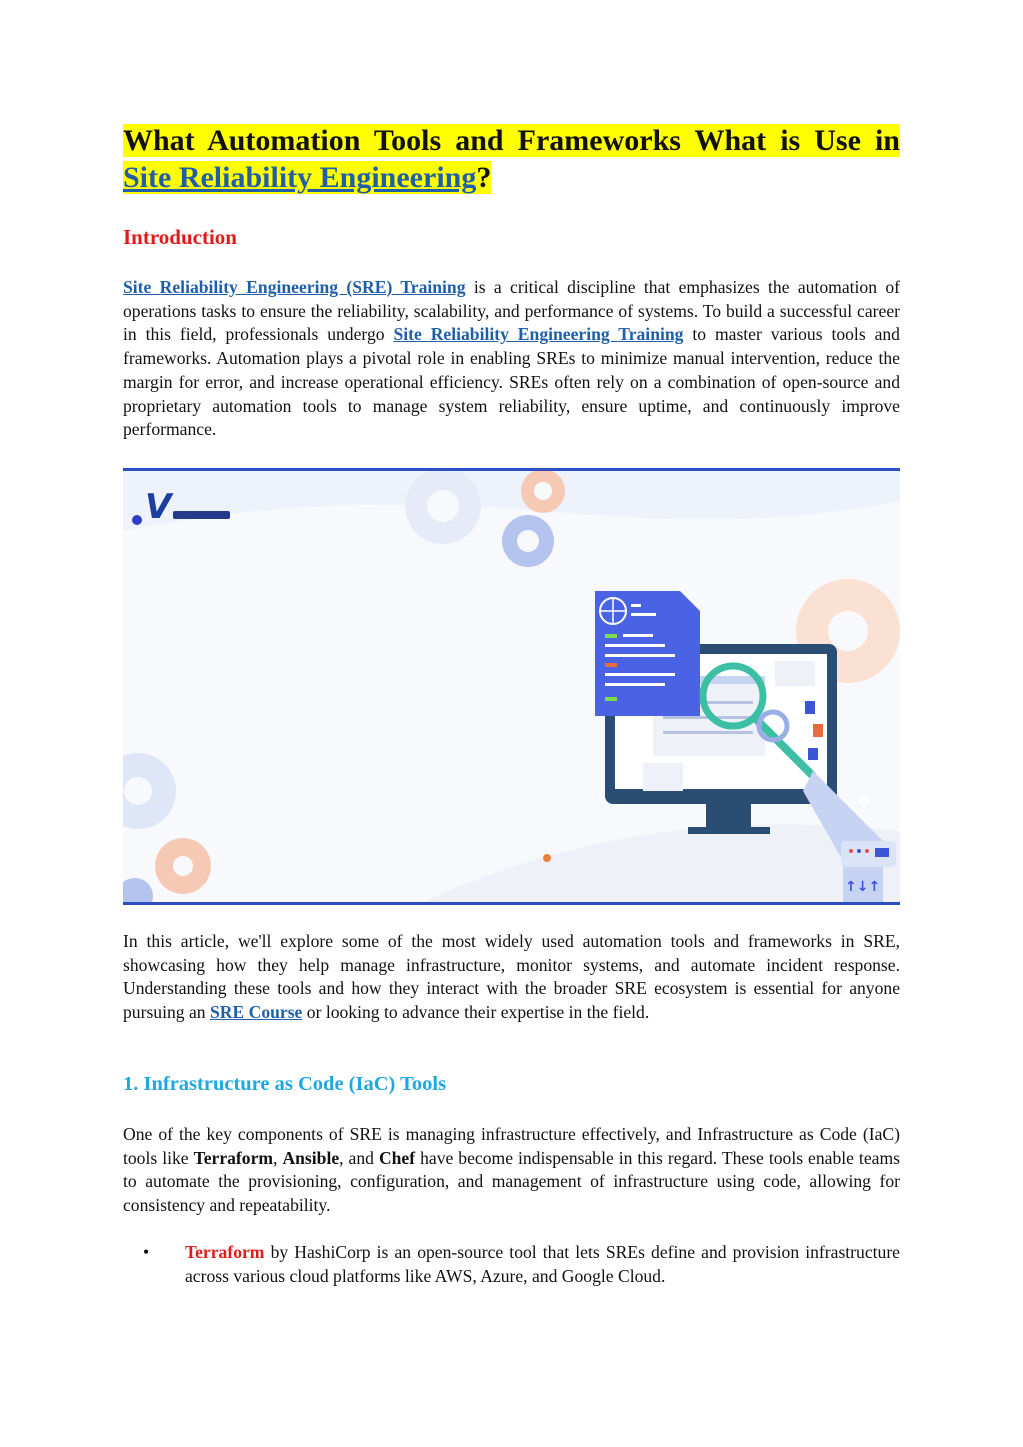 Image resolution: width=1023 pixels, height=1447 pixels. What do you see at coordinates (180, 237) in the screenshot?
I see `introduction-heading: Introduction` at bounding box center [180, 237].